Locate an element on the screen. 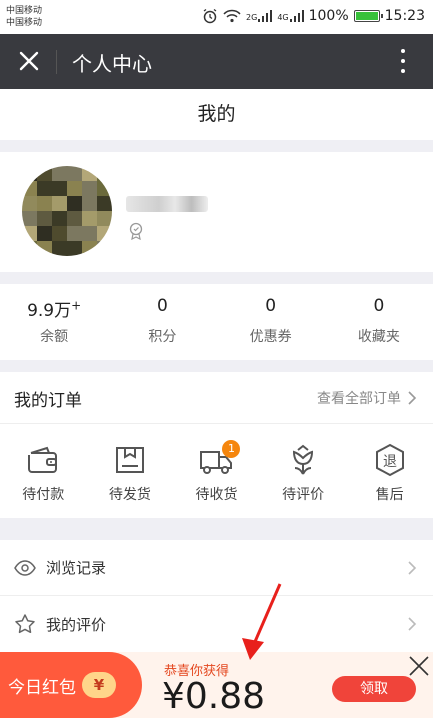 The height and width of the screenshot is (718, 433). wifi-icon is located at coordinates (232, 16).